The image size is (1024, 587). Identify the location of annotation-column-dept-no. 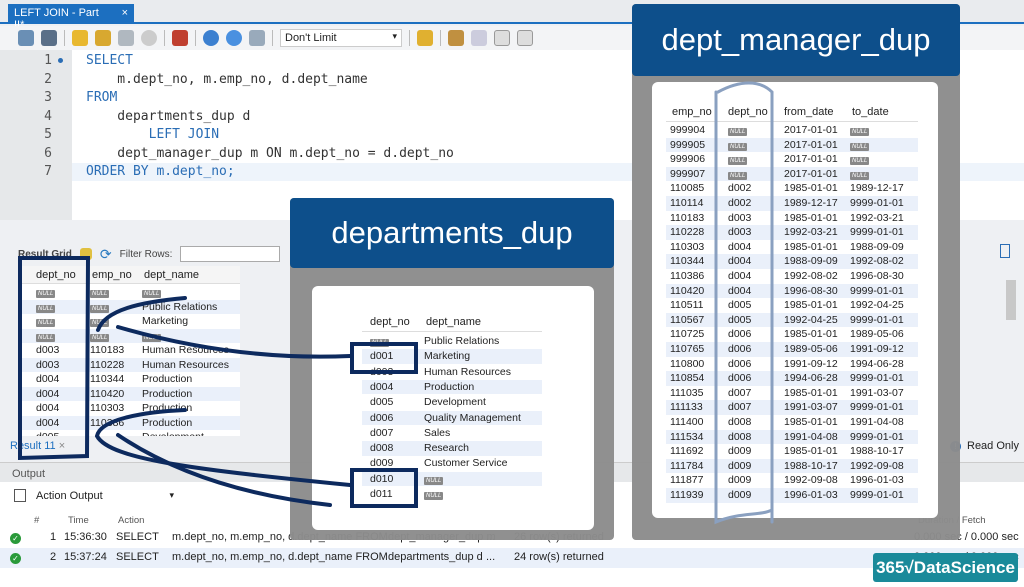
(744, 303).